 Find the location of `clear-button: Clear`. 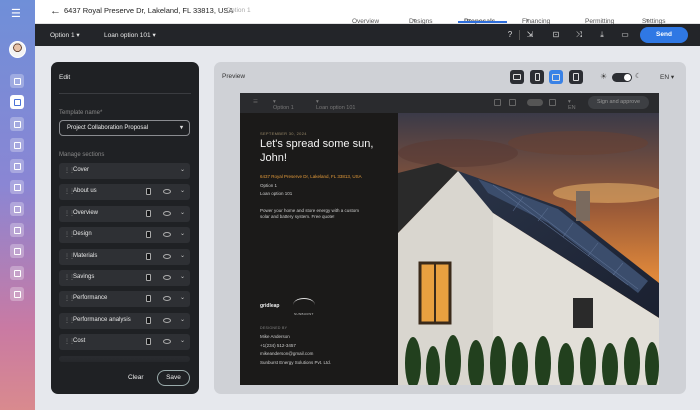

clear-button: Clear is located at coordinates (136, 377).